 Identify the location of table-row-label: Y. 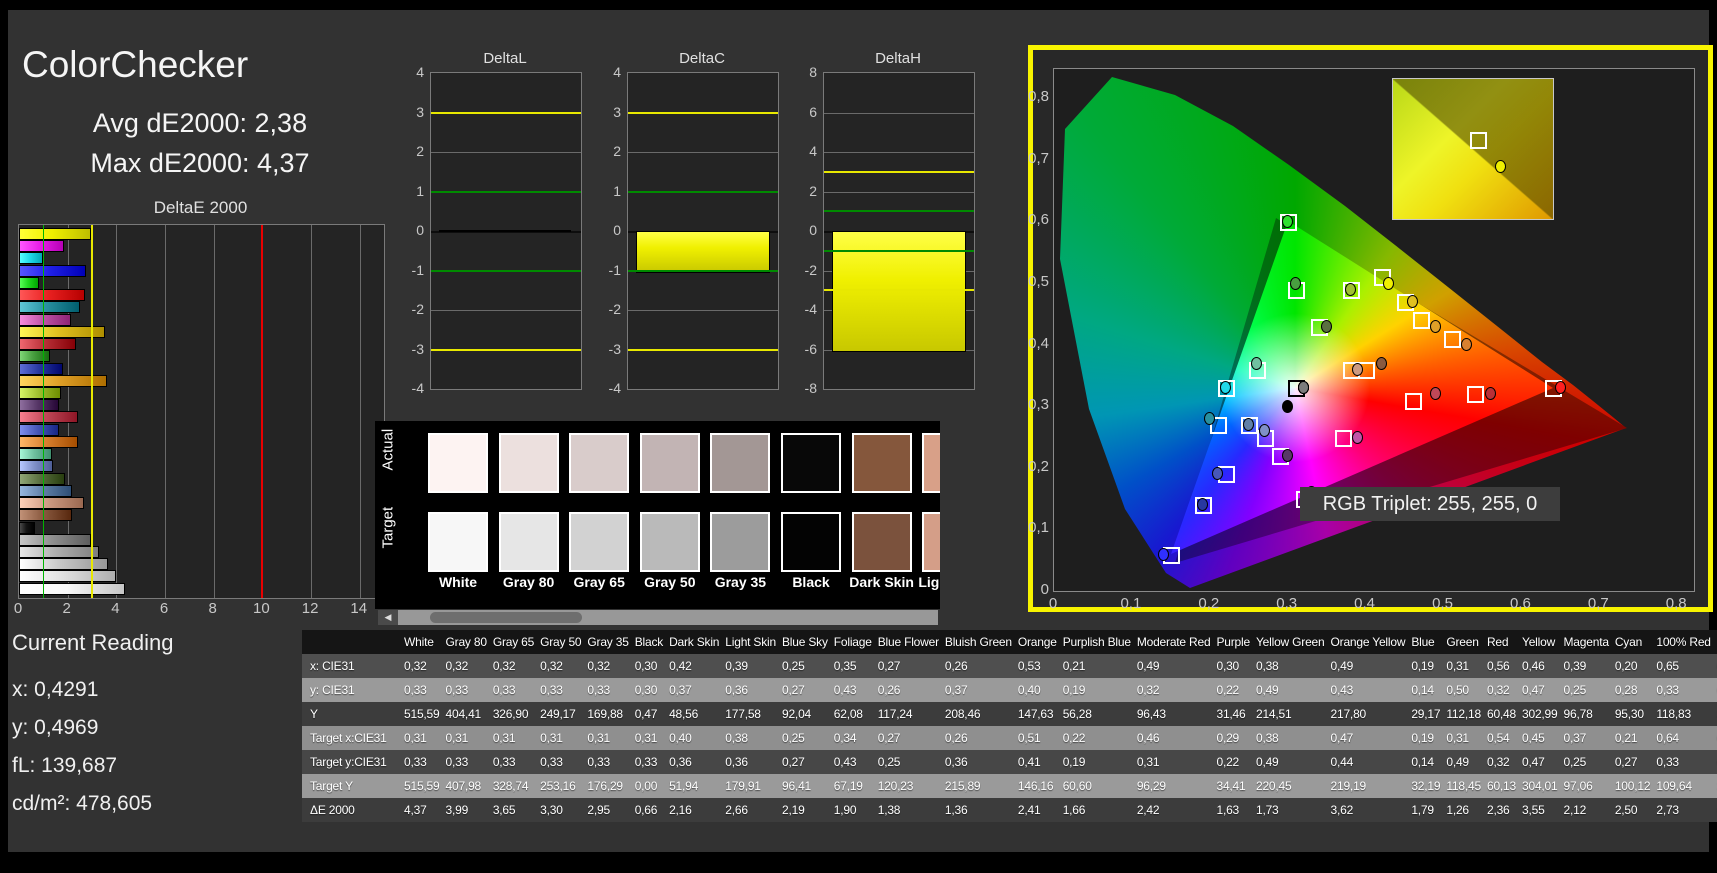
(314, 714).